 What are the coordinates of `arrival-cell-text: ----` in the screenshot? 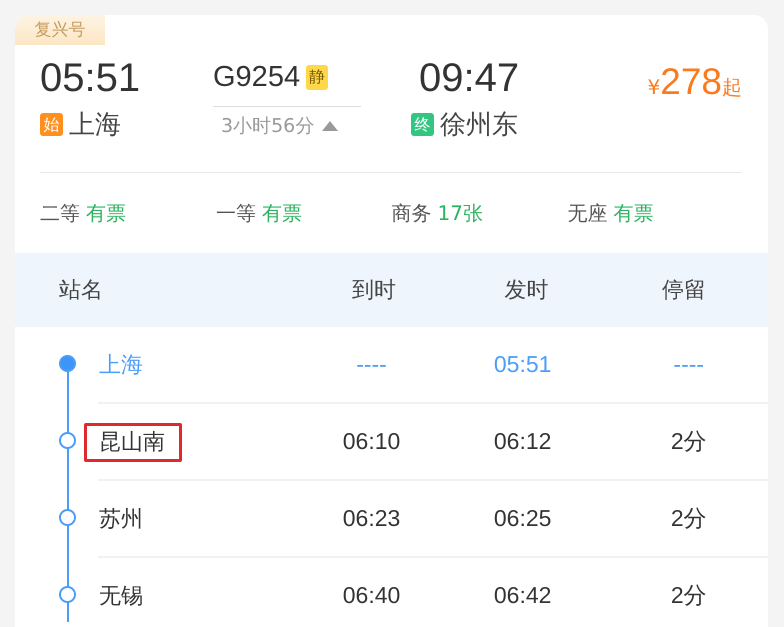 It's located at (371, 364).